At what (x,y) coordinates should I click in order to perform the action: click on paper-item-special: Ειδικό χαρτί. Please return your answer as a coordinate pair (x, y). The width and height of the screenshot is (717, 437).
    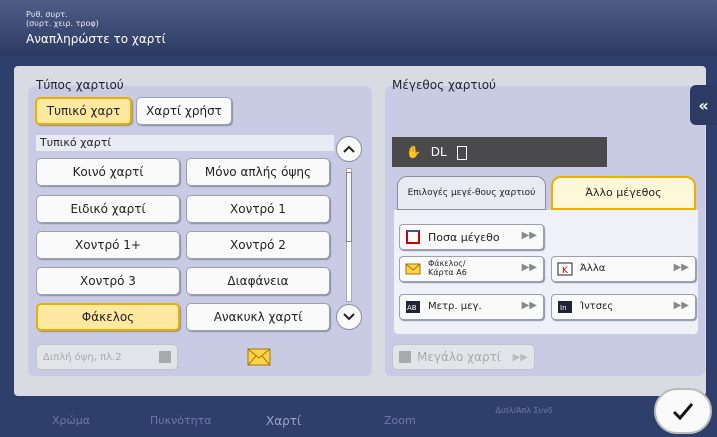
    Looking at the image, I should click on (108, 209).